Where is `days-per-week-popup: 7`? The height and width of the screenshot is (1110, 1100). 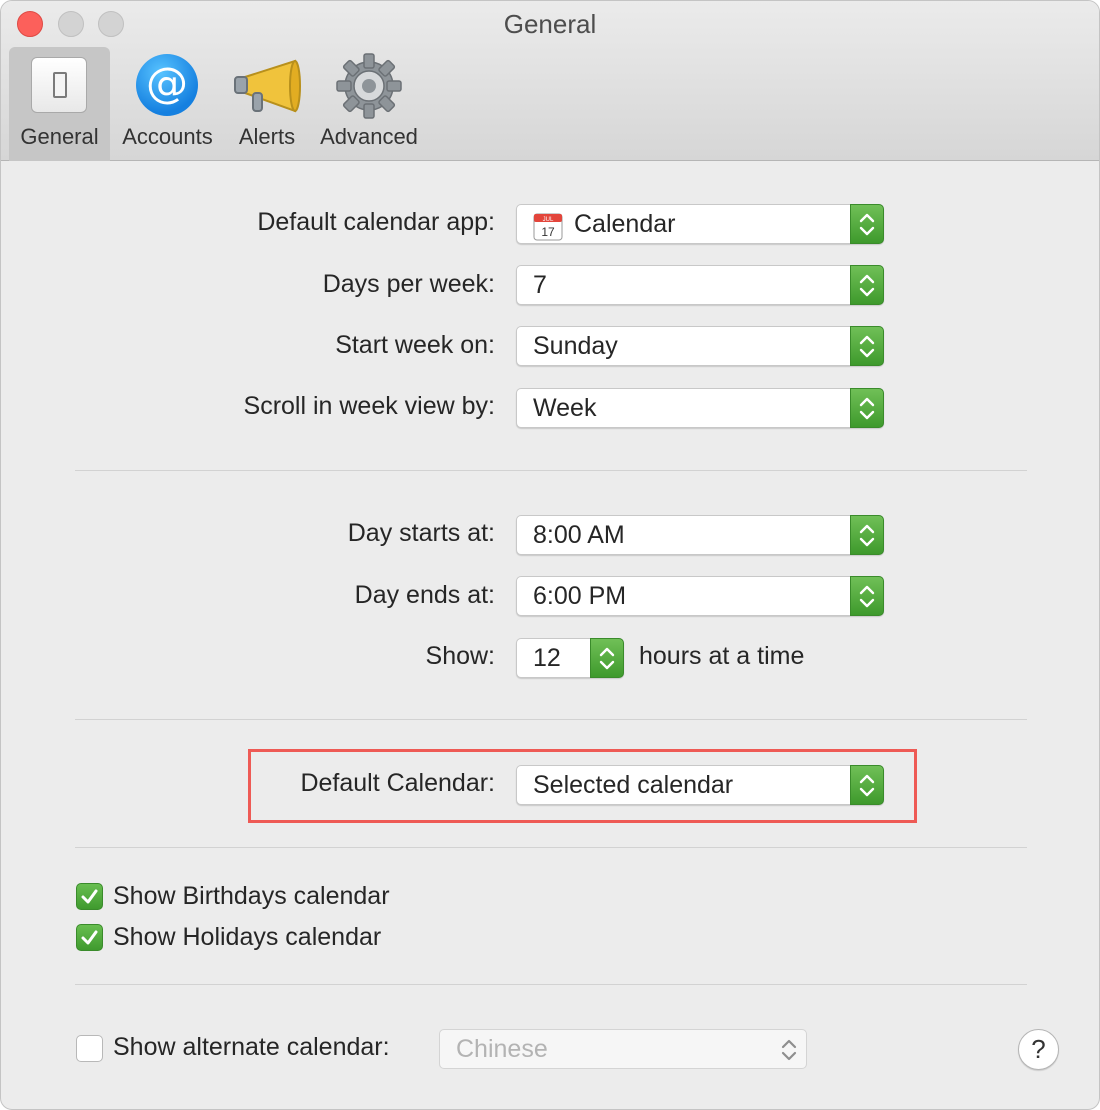
days-per-week-popup: 7 is located at coordinates (700, 285).